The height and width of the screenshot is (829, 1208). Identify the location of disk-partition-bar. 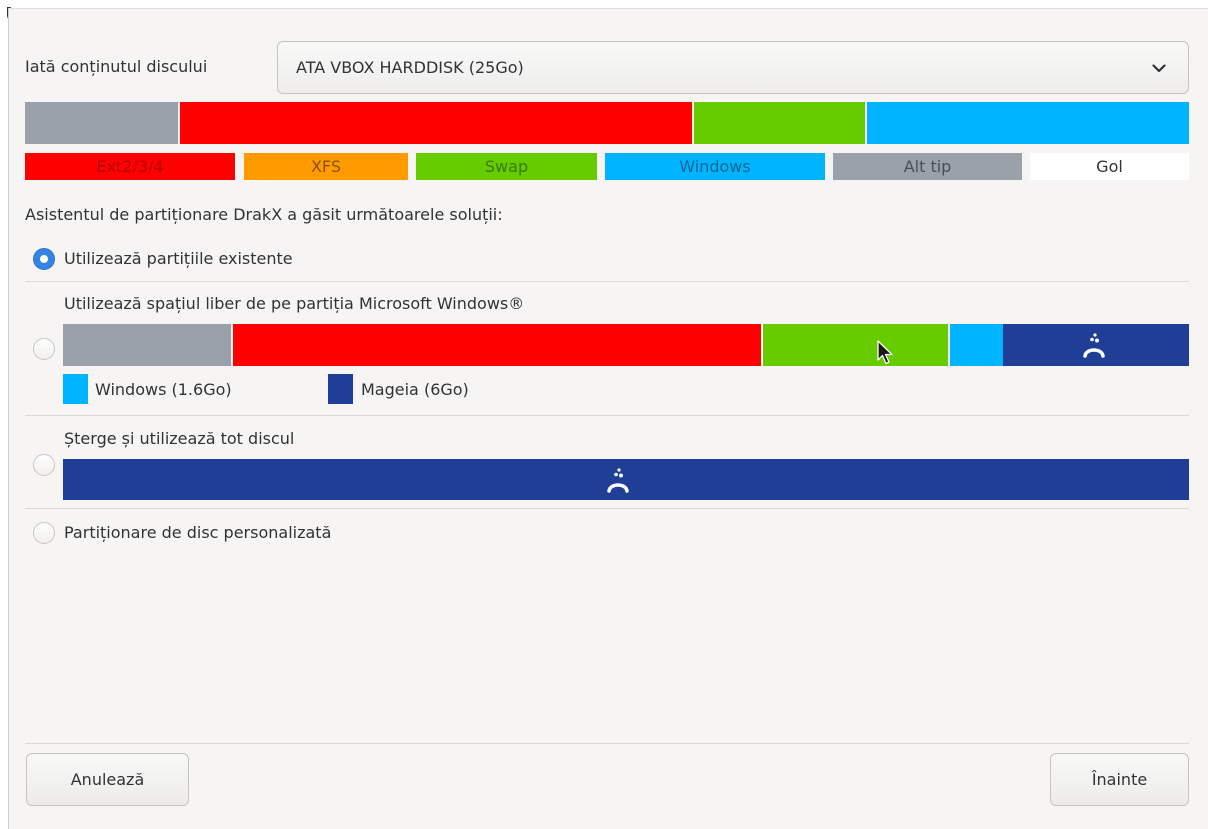
(607, 123).